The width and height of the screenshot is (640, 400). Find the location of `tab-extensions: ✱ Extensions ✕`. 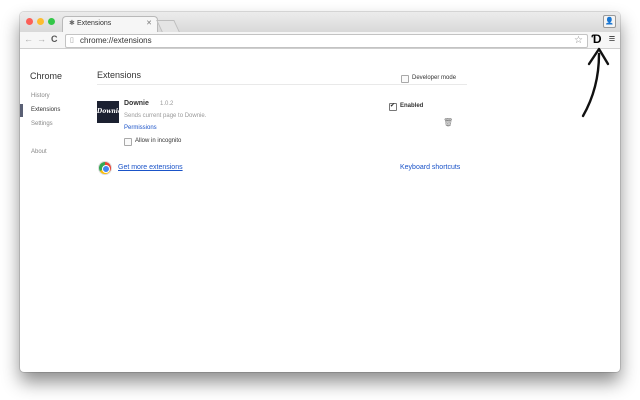

tab-extensions: ✱ Extensions ✕ is located at coordinates (110, 24).